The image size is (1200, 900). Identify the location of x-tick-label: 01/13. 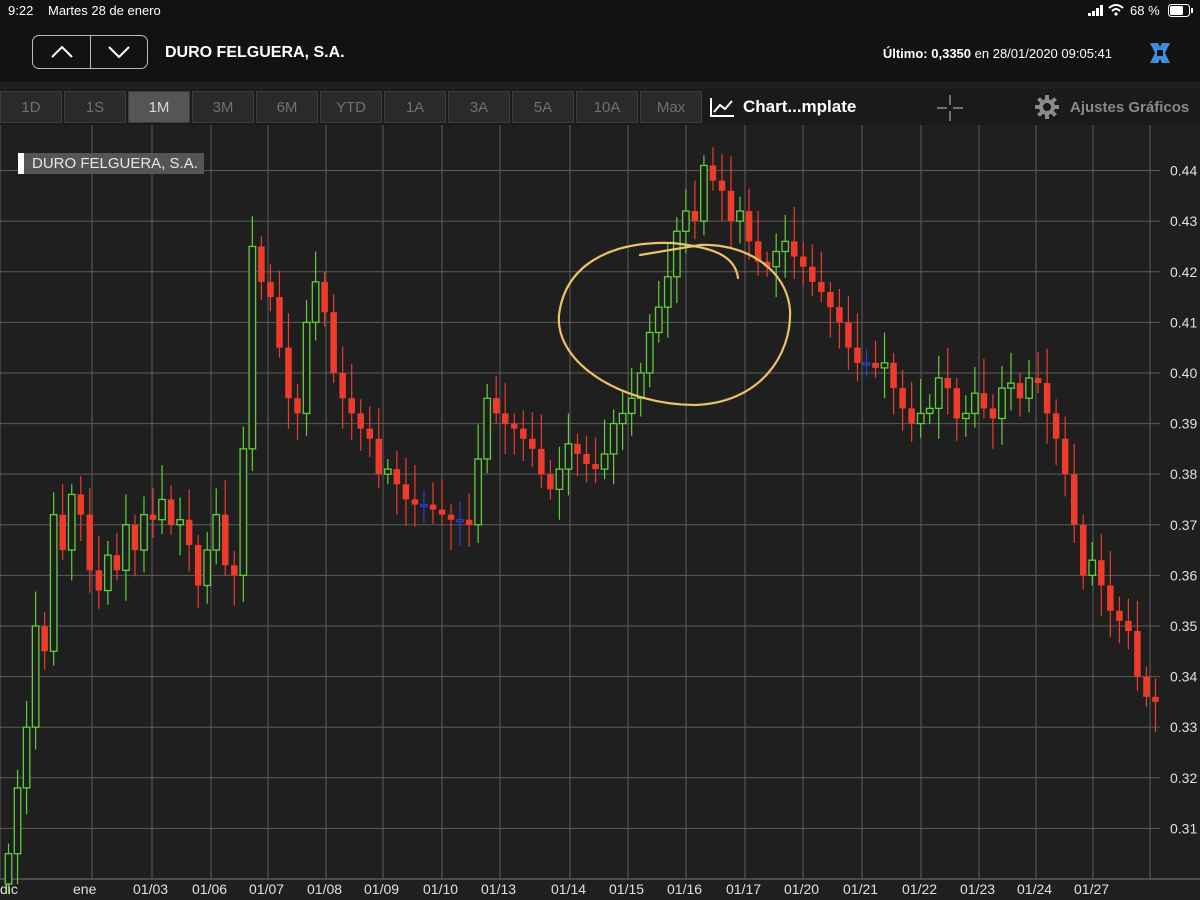
(498, 889).